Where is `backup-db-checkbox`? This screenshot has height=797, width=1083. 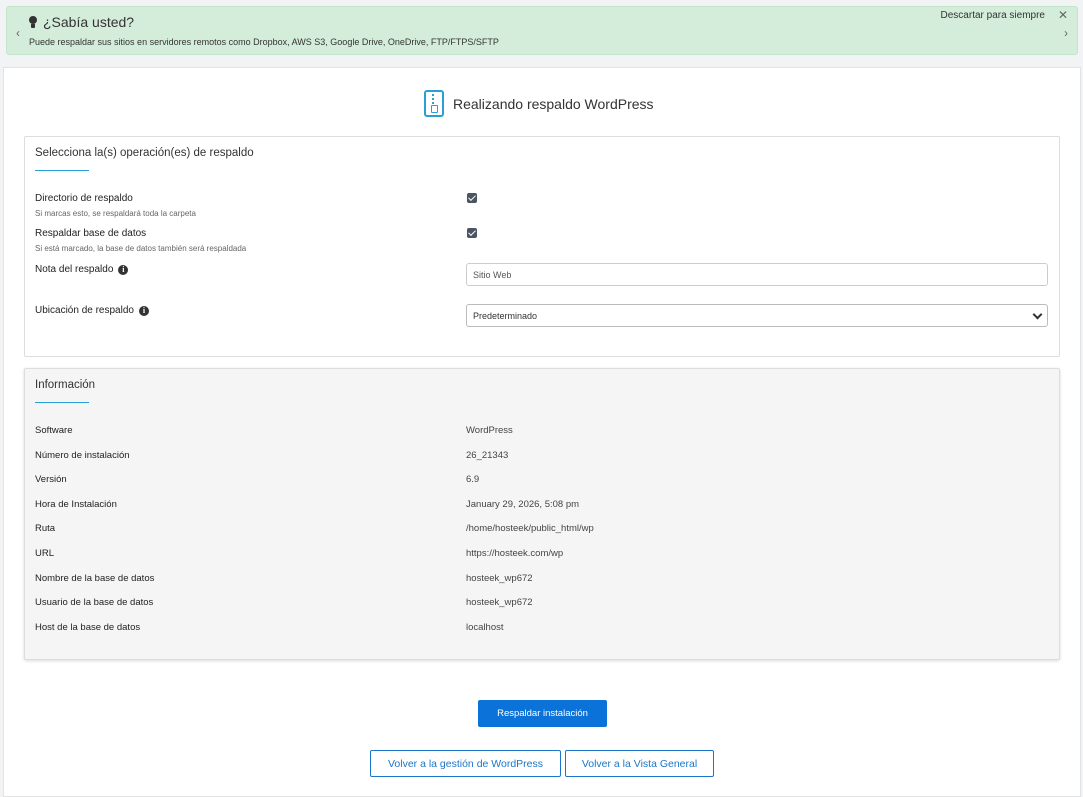
backup-db-checkbox is located at coordinates (472, 233).